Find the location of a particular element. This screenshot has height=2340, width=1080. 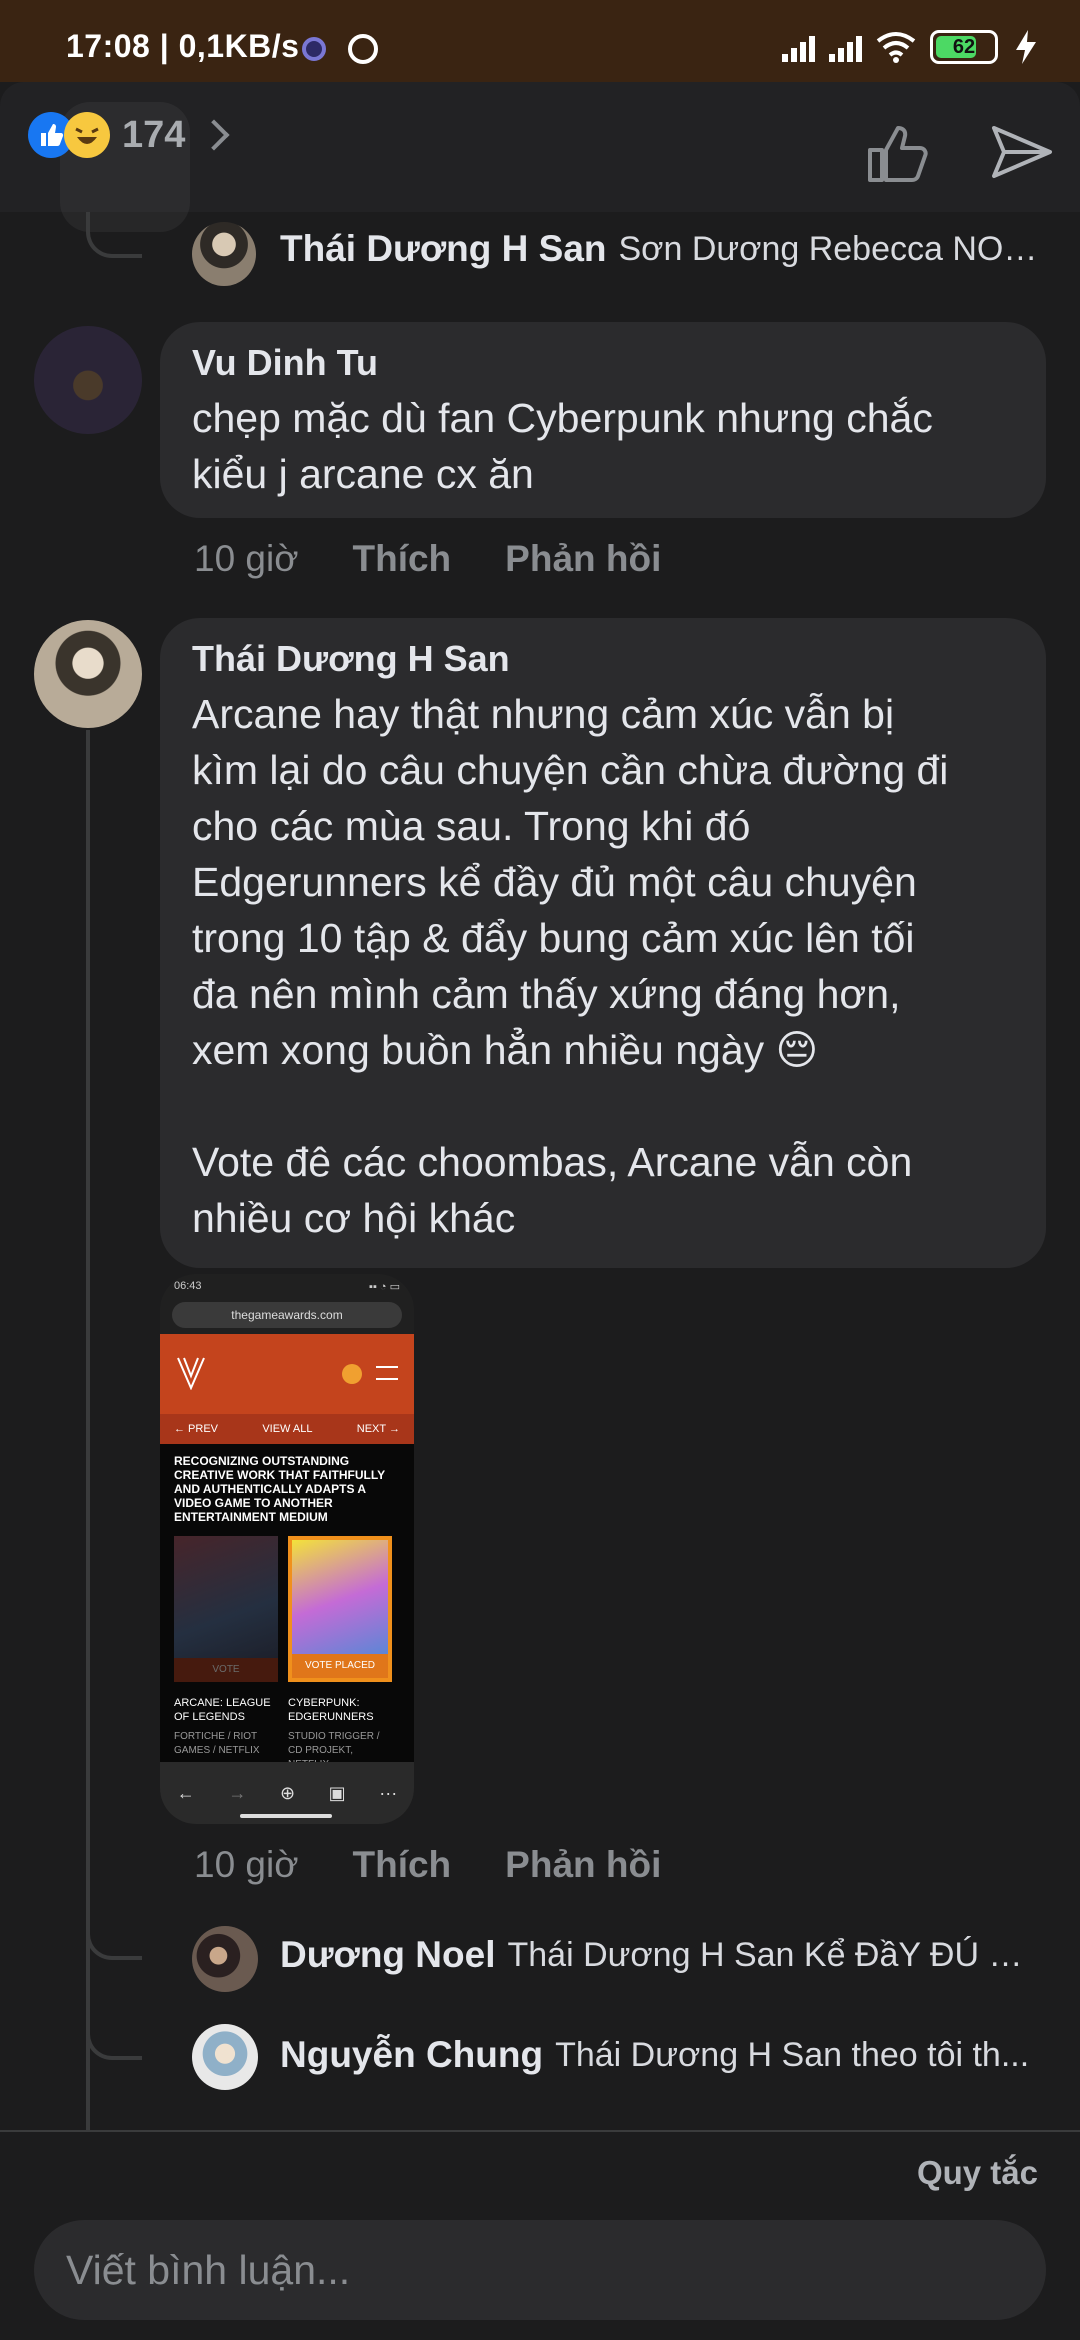

send-icon is located at coordinates (1022, 152).